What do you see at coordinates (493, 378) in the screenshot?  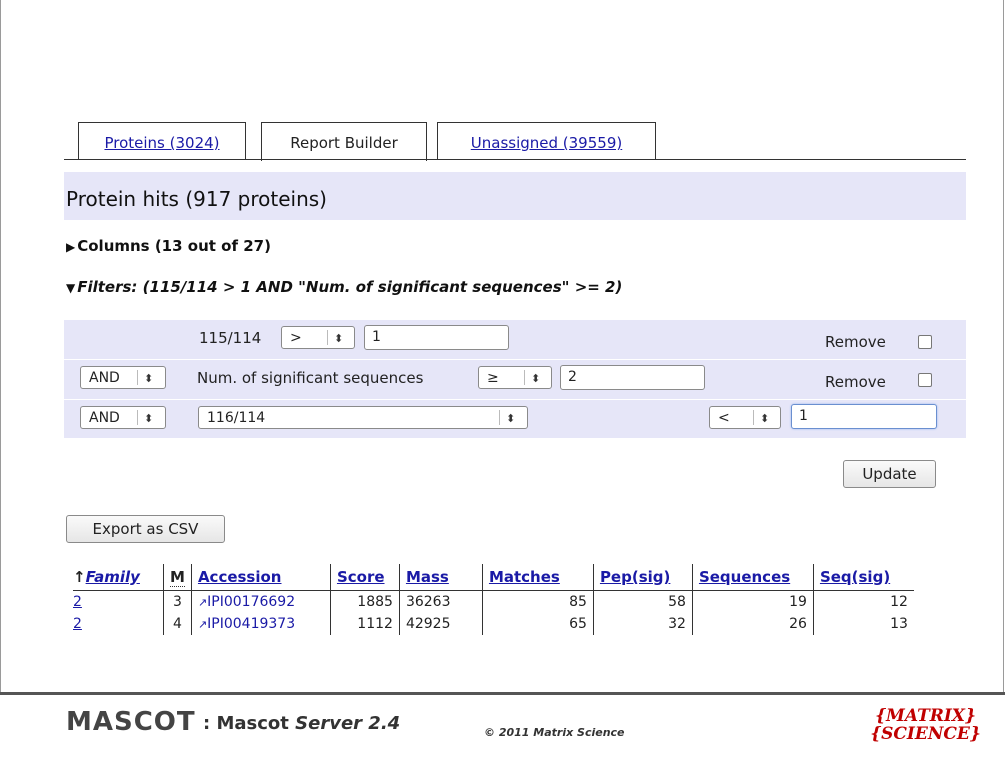 I see `filter-2-operator: ≥` at bounding box center [493, 378].